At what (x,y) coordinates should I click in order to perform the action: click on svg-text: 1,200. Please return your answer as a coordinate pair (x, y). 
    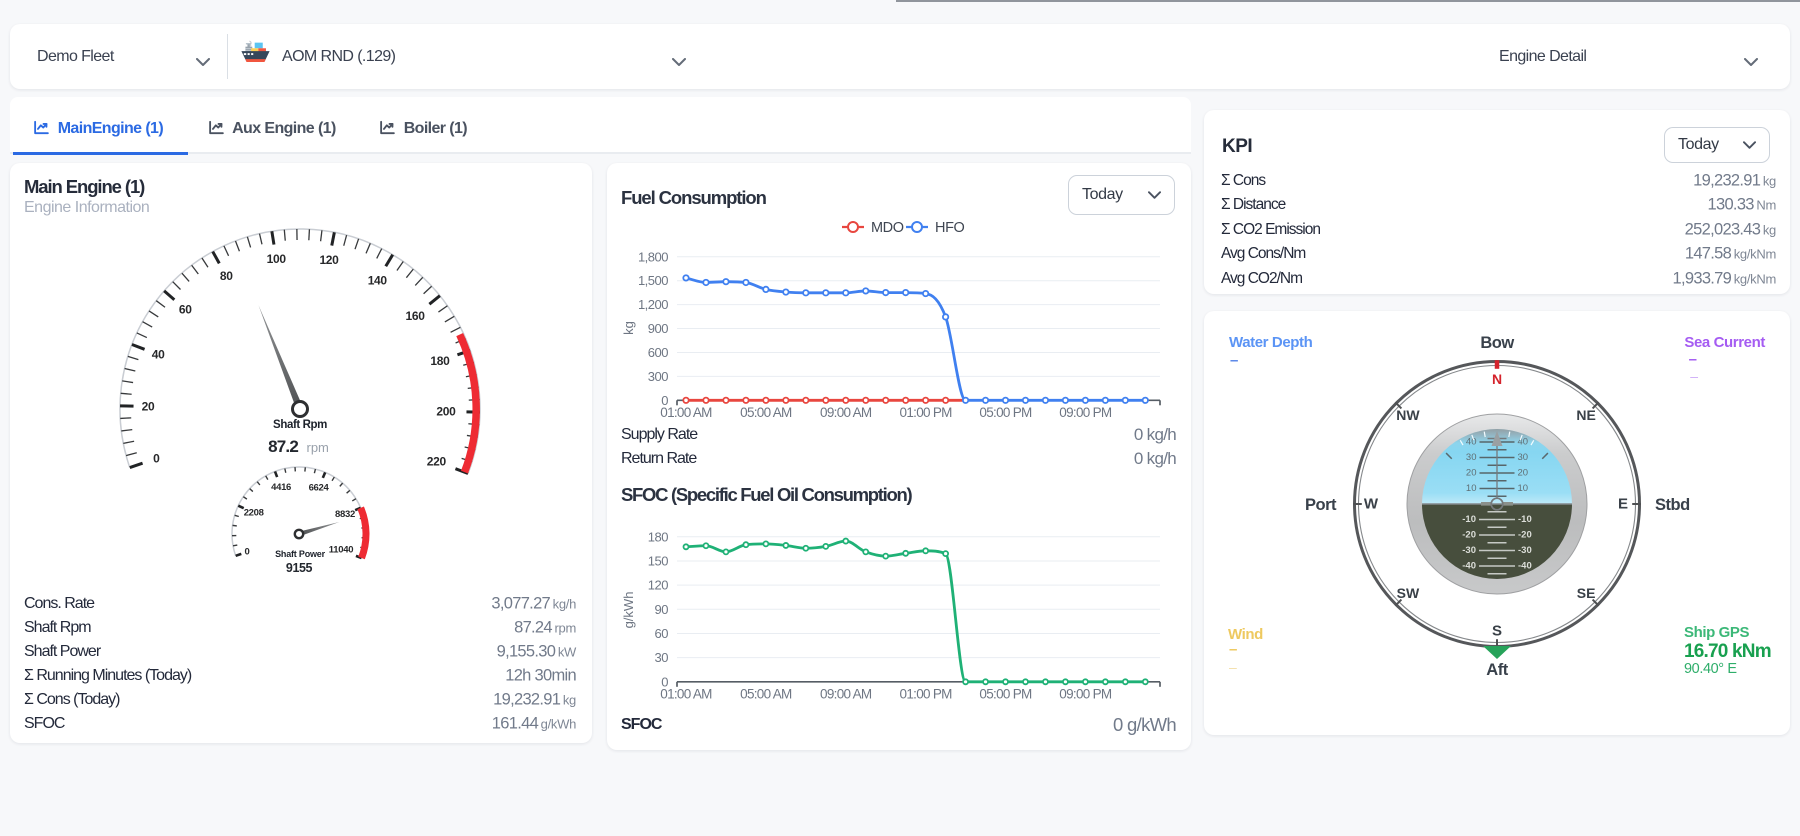
    Looking at the image, I should click on (653, 304).